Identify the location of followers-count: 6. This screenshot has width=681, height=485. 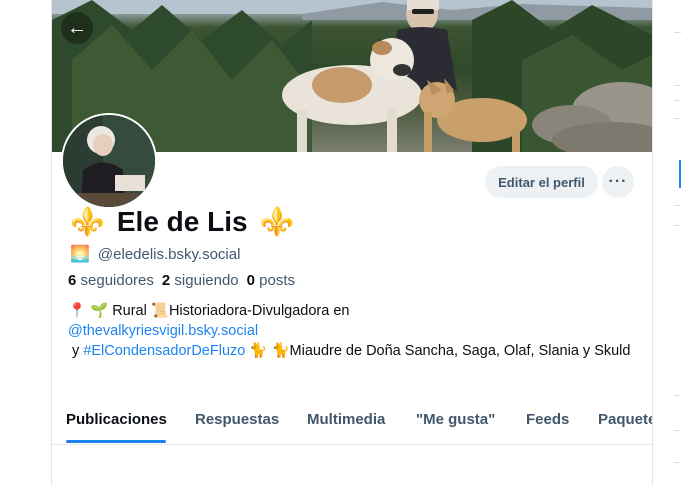
(72, 280).